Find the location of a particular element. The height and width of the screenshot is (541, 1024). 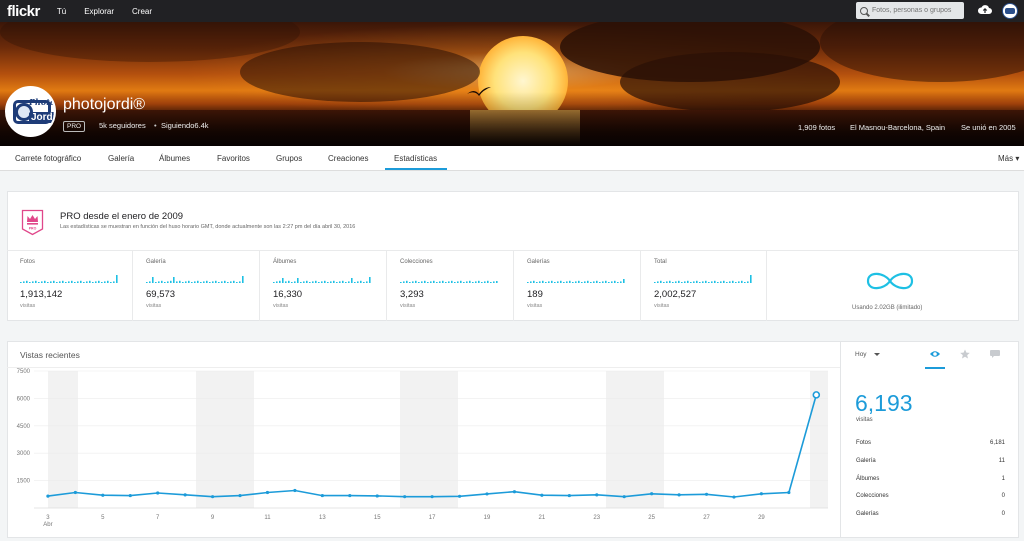

more-menu: Más ▾ is located at coordinates (1008, 158).